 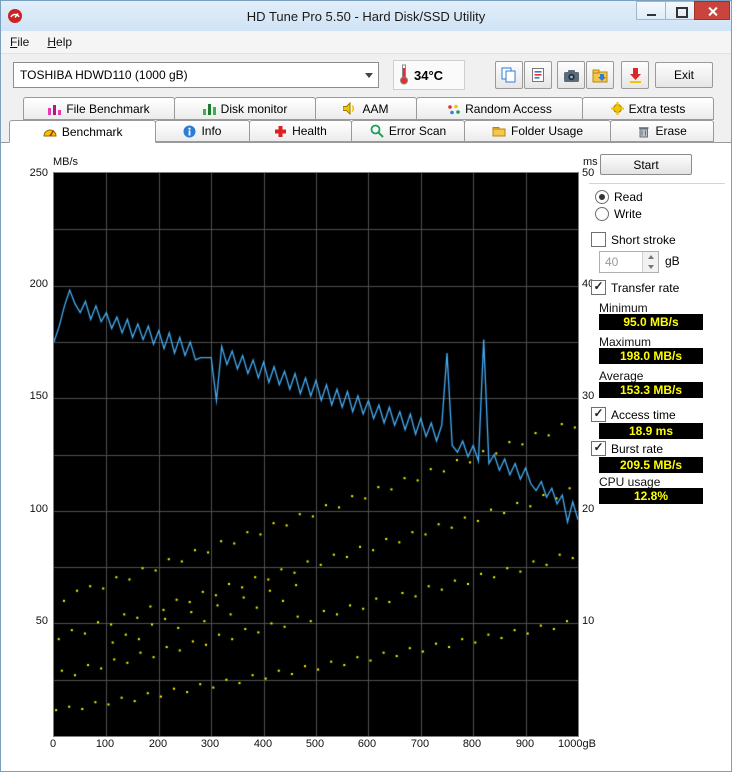 I want to click on close-button, so click(x=712, y=10).